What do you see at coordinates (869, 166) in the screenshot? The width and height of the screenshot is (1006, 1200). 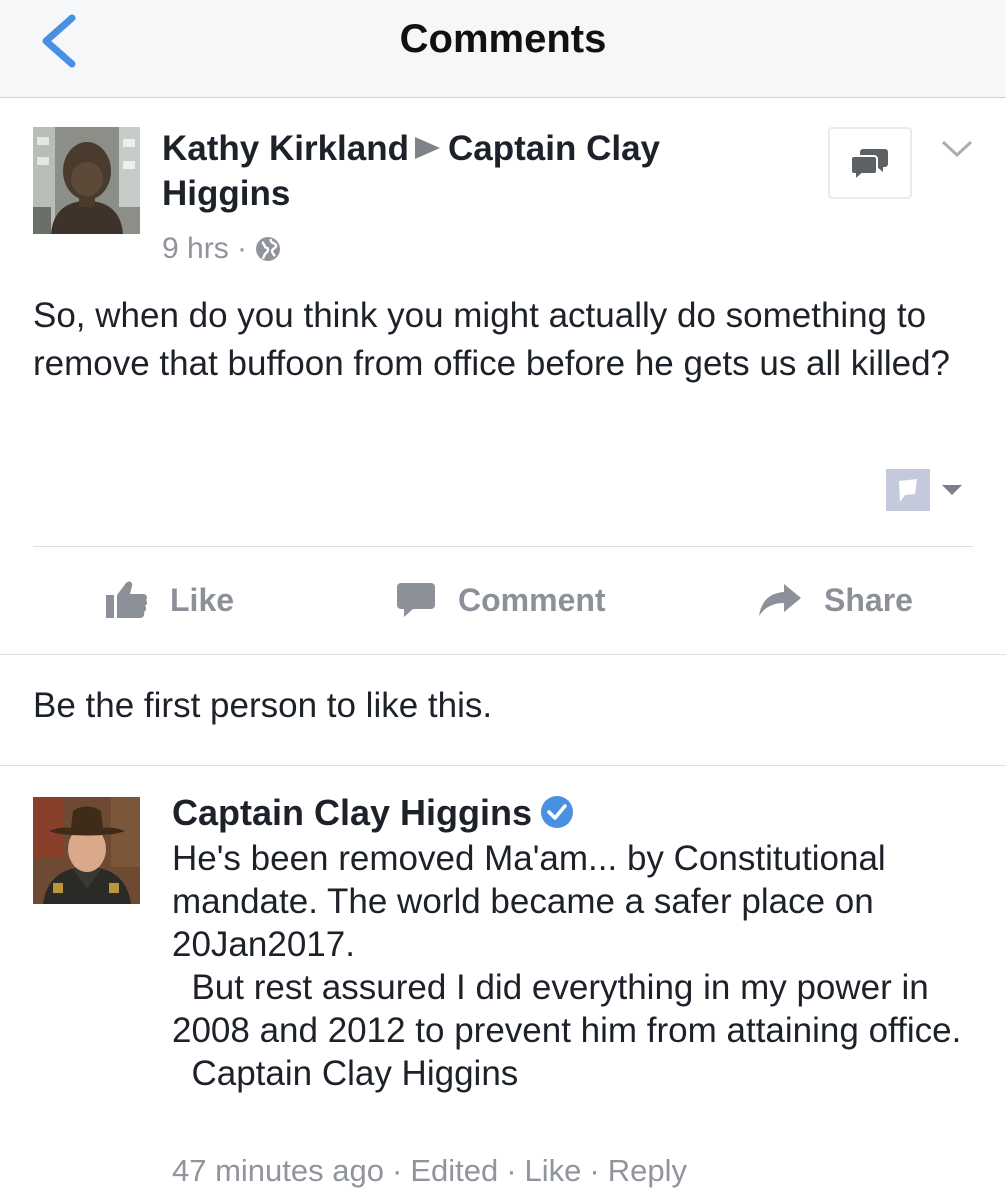 I see `messages-icon` at bounding box center [869, 166].